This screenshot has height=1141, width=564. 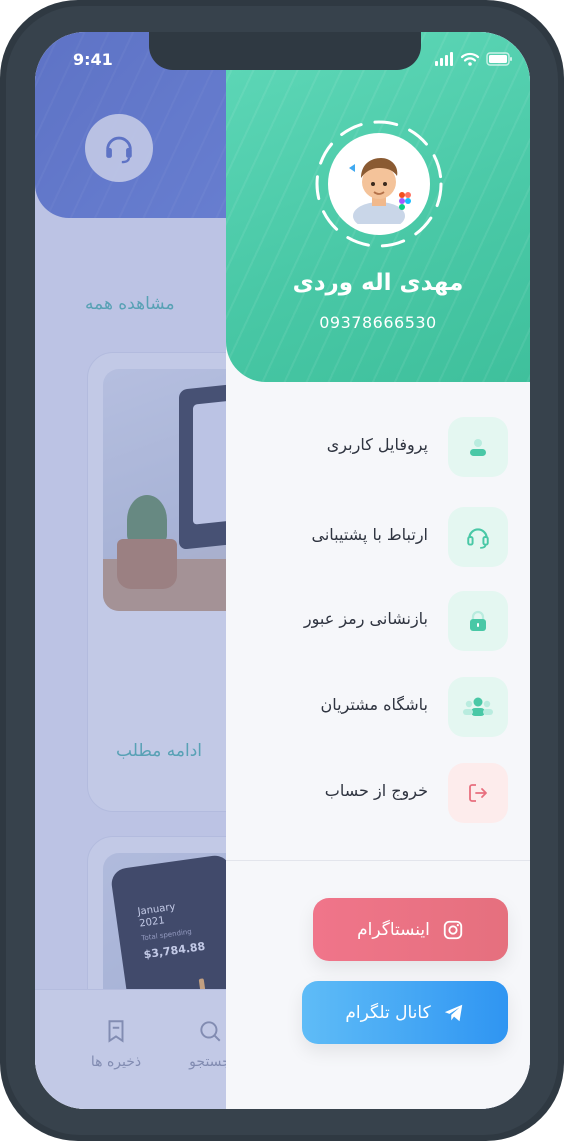 What do you see at coordinates (388, 1012) in the screenshot?
I see `telegram-label: کانال تلگرام` at bounding box center [388, 1012].